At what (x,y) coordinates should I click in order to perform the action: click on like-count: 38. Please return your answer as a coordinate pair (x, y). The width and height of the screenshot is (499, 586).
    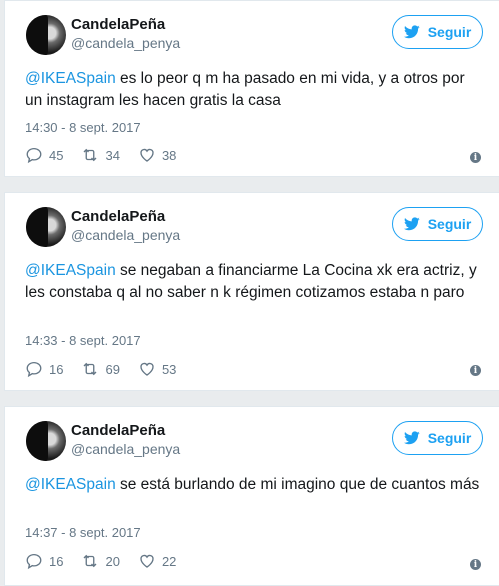
    Looking at the image, I should click on (169, 155).